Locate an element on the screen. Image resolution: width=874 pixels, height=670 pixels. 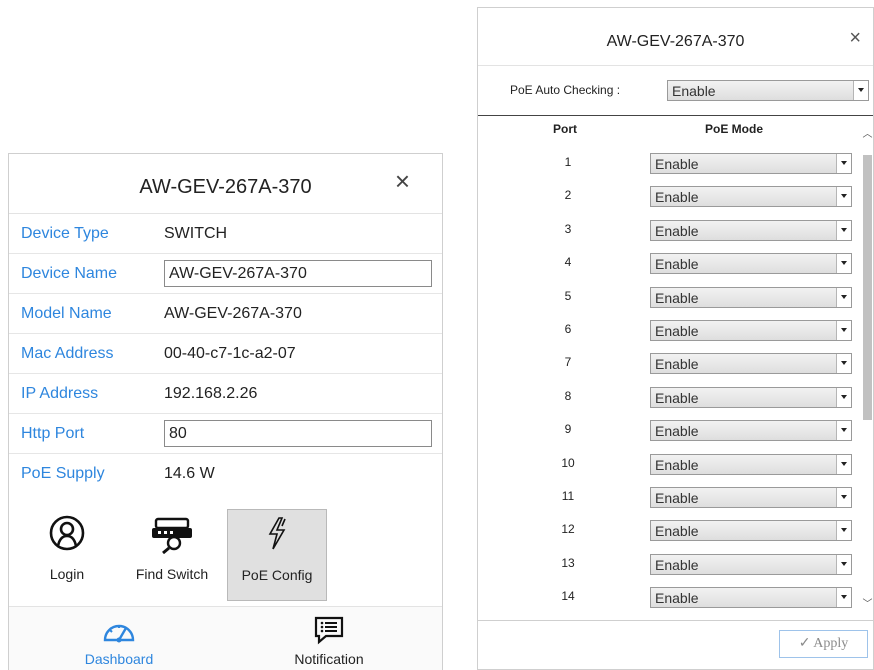
port-row: 13 Enable is located at coordinates (665, 569).